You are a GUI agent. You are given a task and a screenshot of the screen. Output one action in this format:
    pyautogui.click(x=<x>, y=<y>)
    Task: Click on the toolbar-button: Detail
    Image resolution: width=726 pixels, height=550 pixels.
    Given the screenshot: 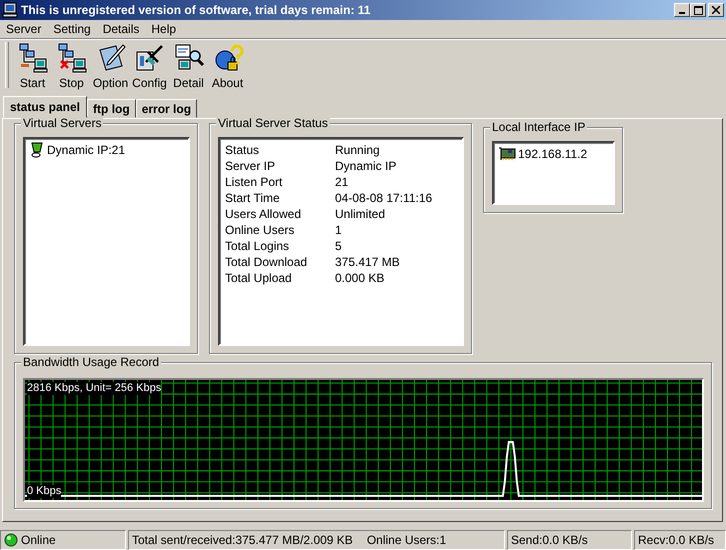 What is the action you would take?
    pyautogui.click(x=188, y=66)
    